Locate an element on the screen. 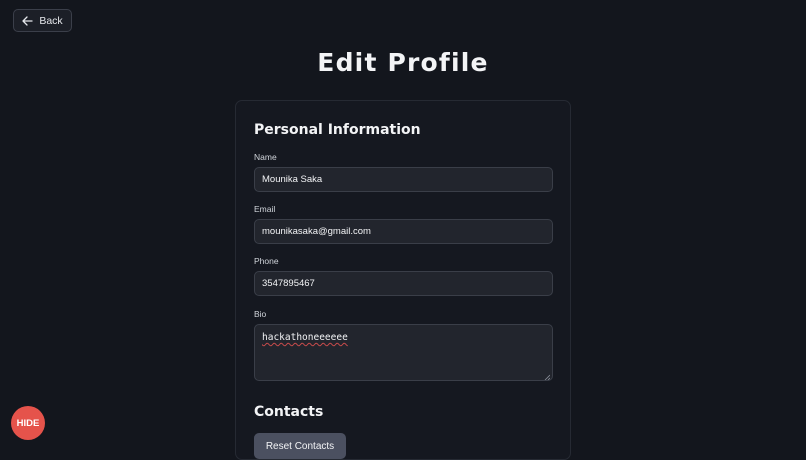  contacts-heading: Contacts is located at coordinates (289, 412).